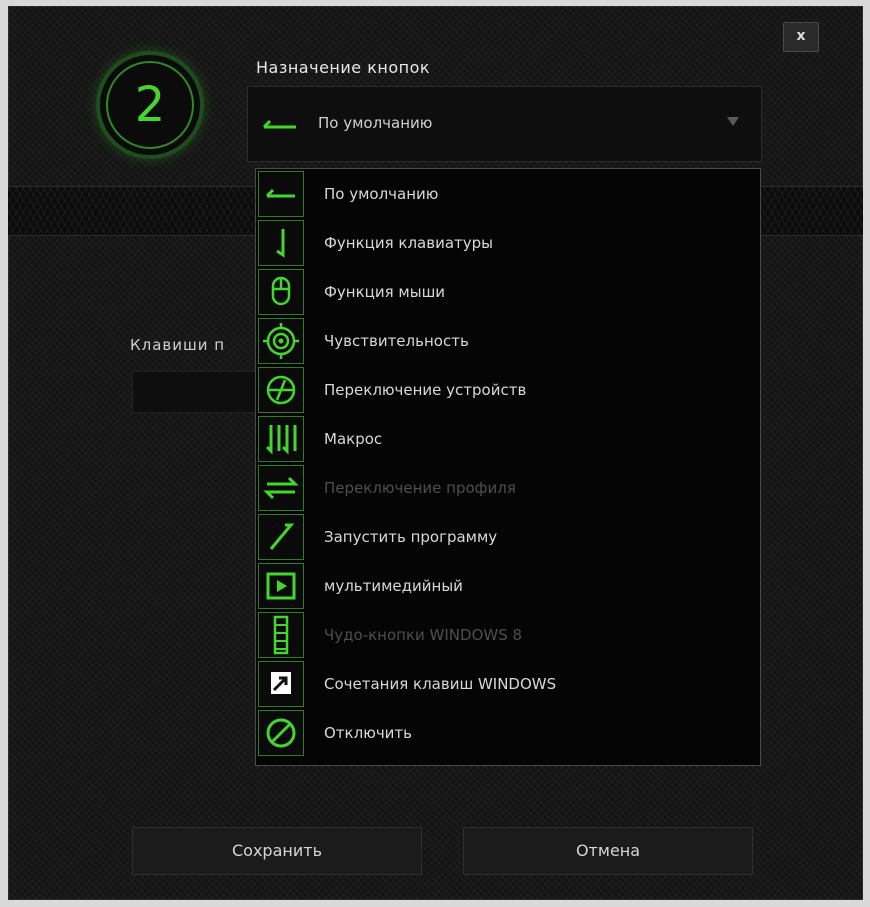 The image size is (870, 907). I want to click on menu-item-sensitivity: Чувствительность, so click(508, 341).